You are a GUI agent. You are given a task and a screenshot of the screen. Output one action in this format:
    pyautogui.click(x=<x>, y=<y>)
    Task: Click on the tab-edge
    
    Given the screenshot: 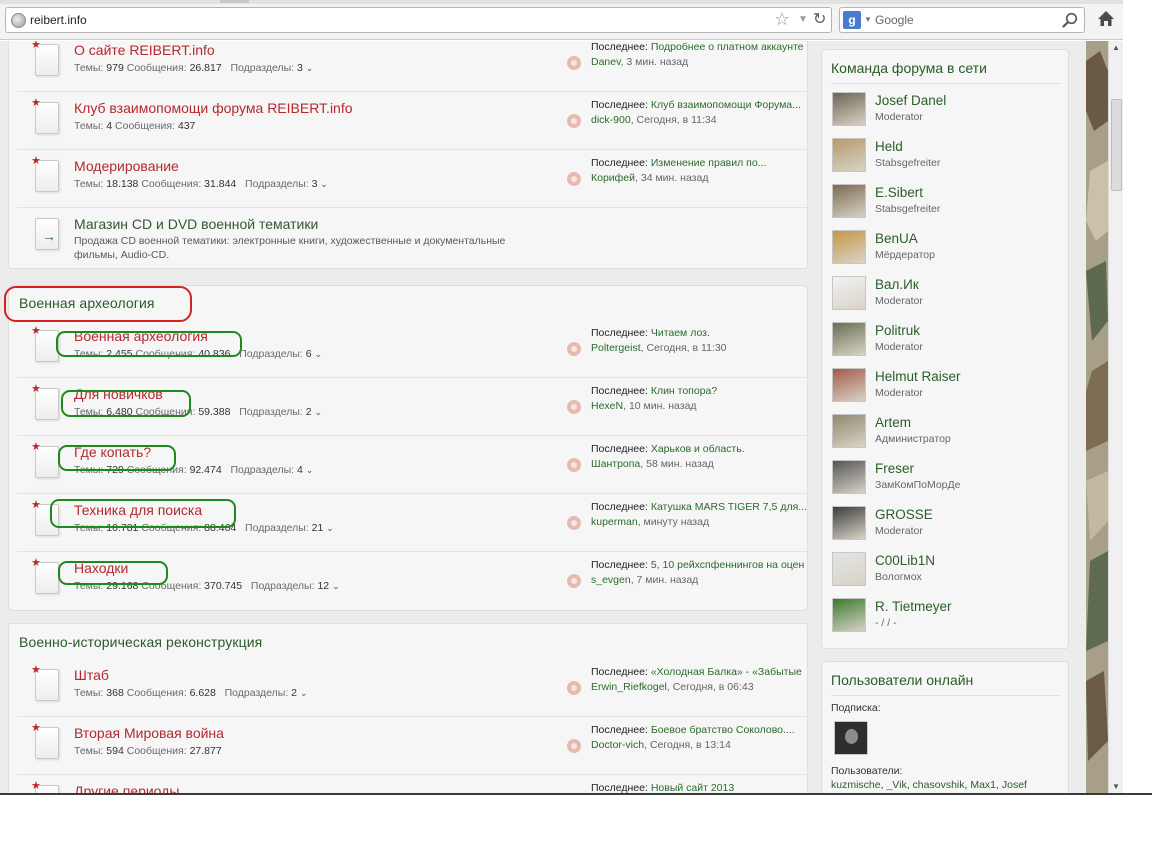 What is the action you would take?
    pyautogui.click(x=234, y=1)
    